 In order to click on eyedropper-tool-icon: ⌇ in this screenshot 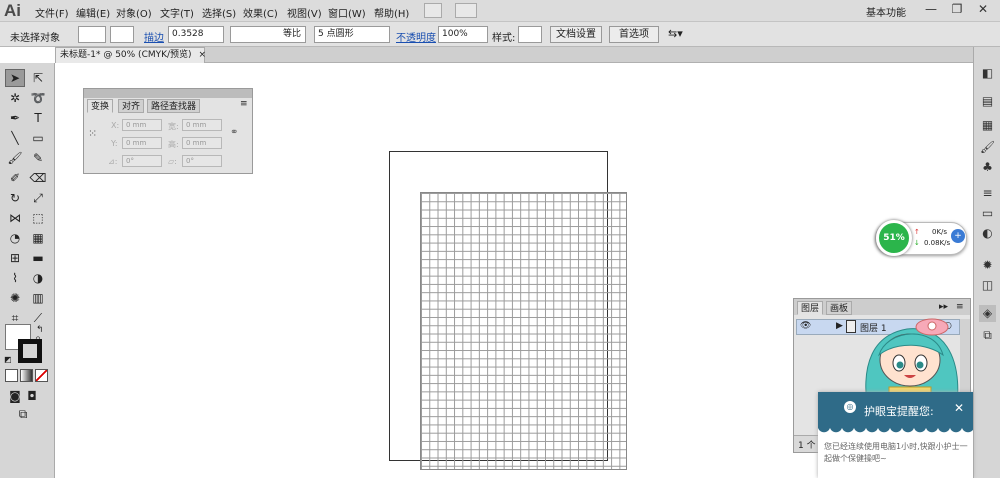, I will do `click(15, 278)`.